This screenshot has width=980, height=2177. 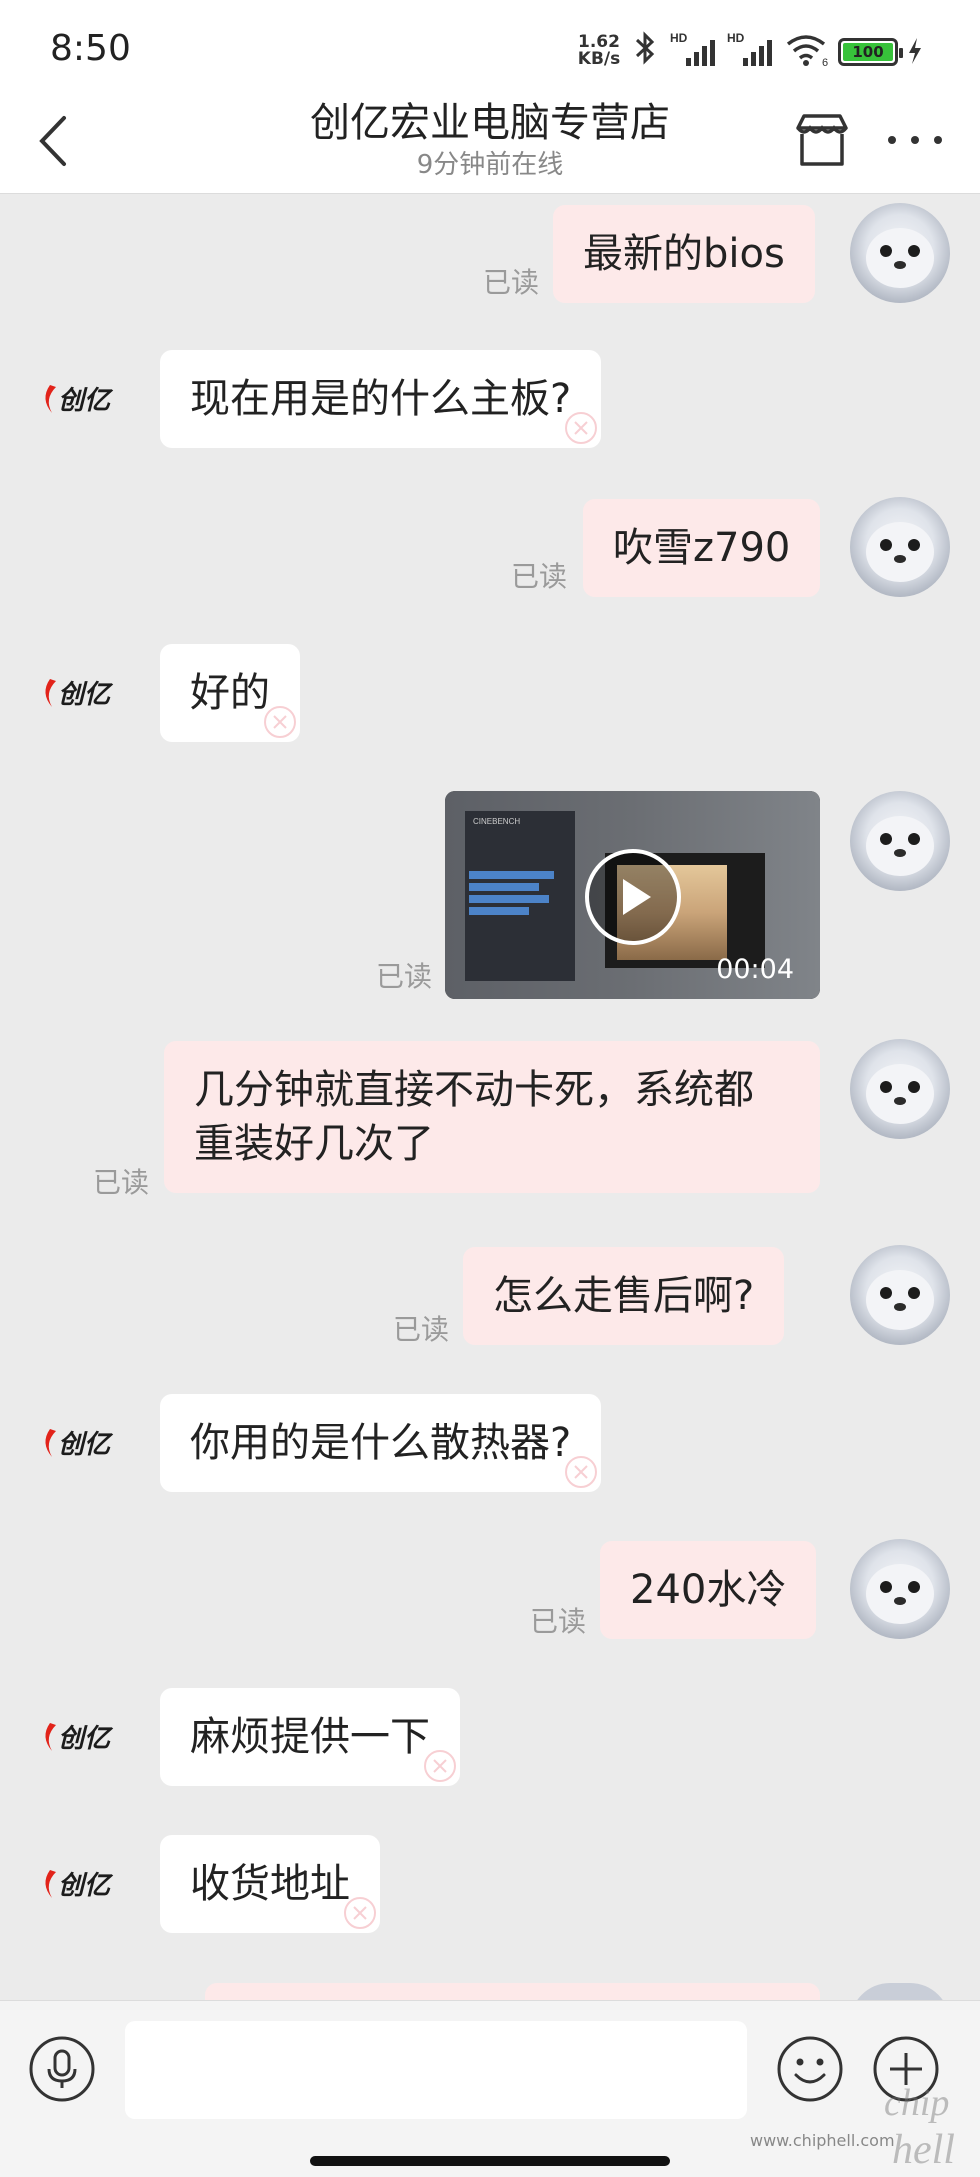 I want to click on message-bubble-mine: 几分钟就直接不动卡死，系统都重装好几次了, so click(x=492, y=1117).